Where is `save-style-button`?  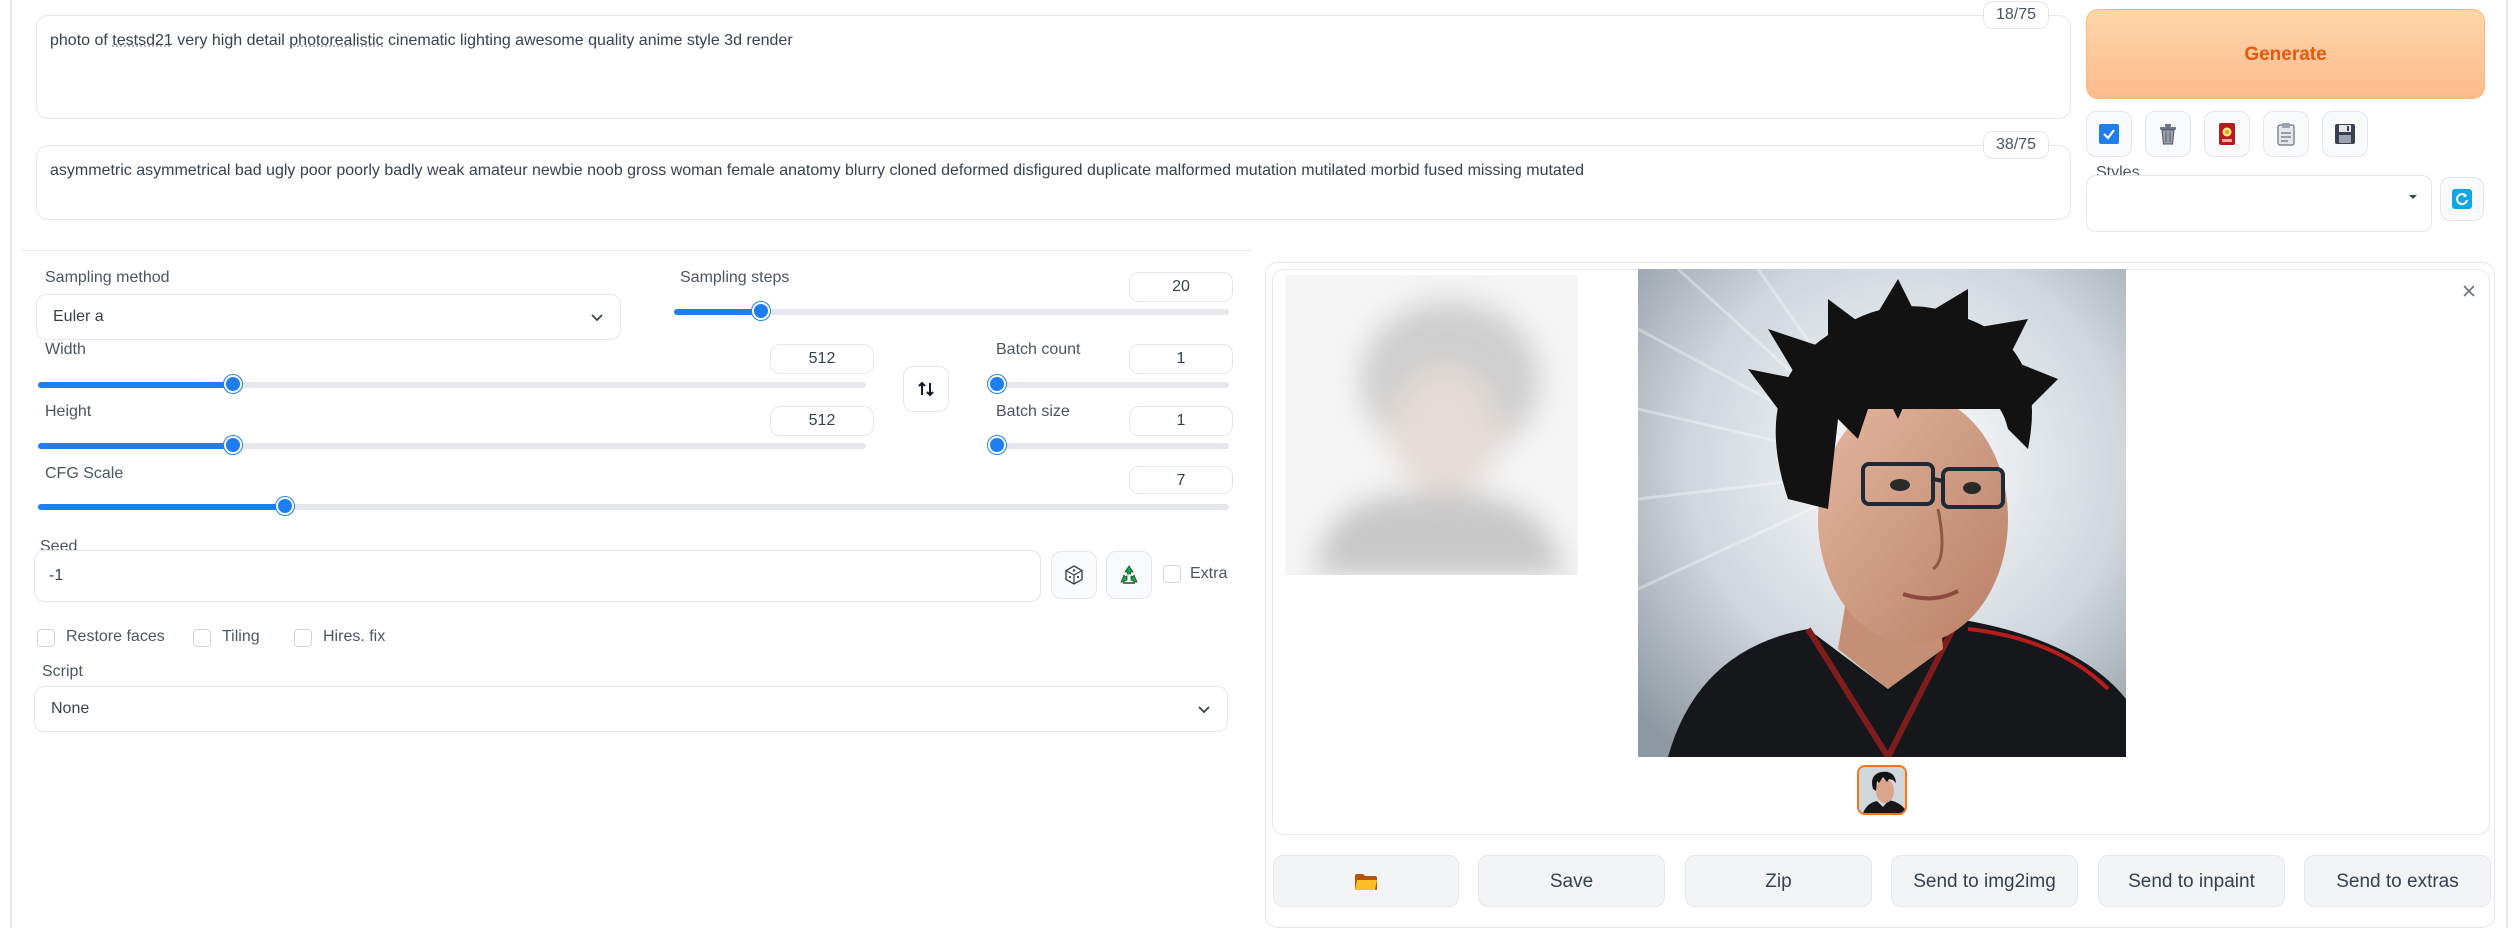
save-style-button is located at coordinates (2345, 134).